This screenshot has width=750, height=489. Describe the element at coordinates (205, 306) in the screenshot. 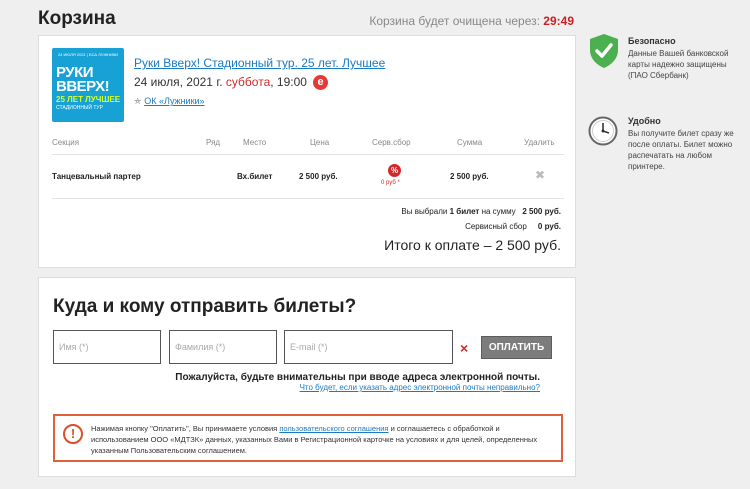

I see `delivery-title: Куда и кому отправить билеты?` at that location.